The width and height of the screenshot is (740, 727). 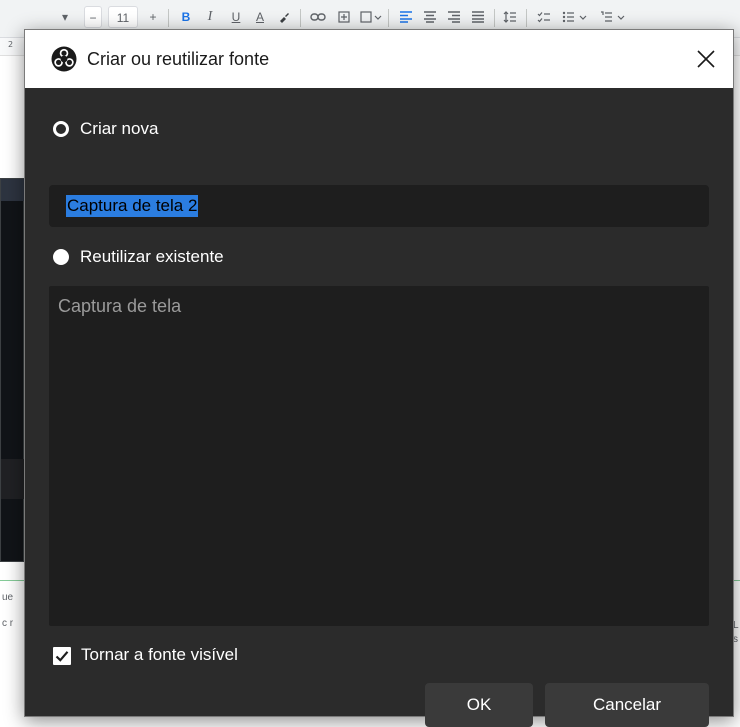 I want to click on font-size-dropdown-icon: ▾, so click(x=65, y=17).